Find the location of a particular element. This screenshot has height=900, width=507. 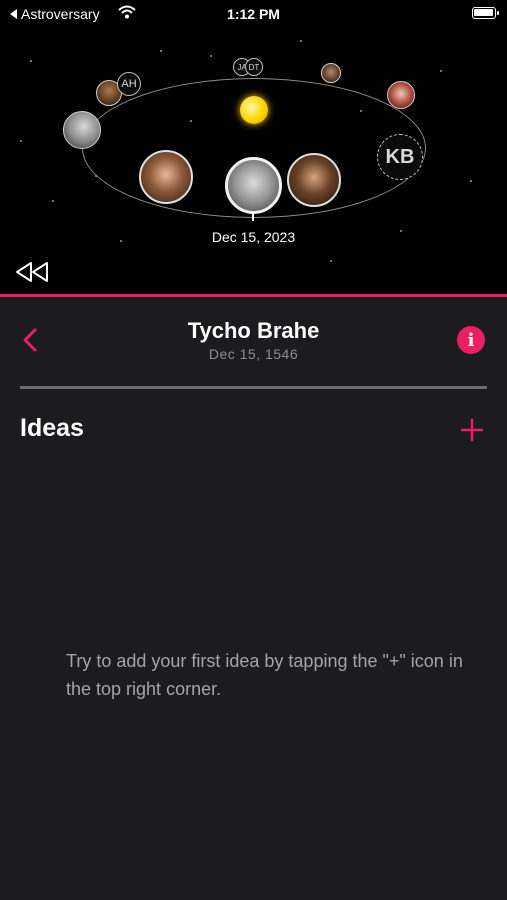

person-birth-date: Dec 15, 1546 is located at coordinates (253, 354).